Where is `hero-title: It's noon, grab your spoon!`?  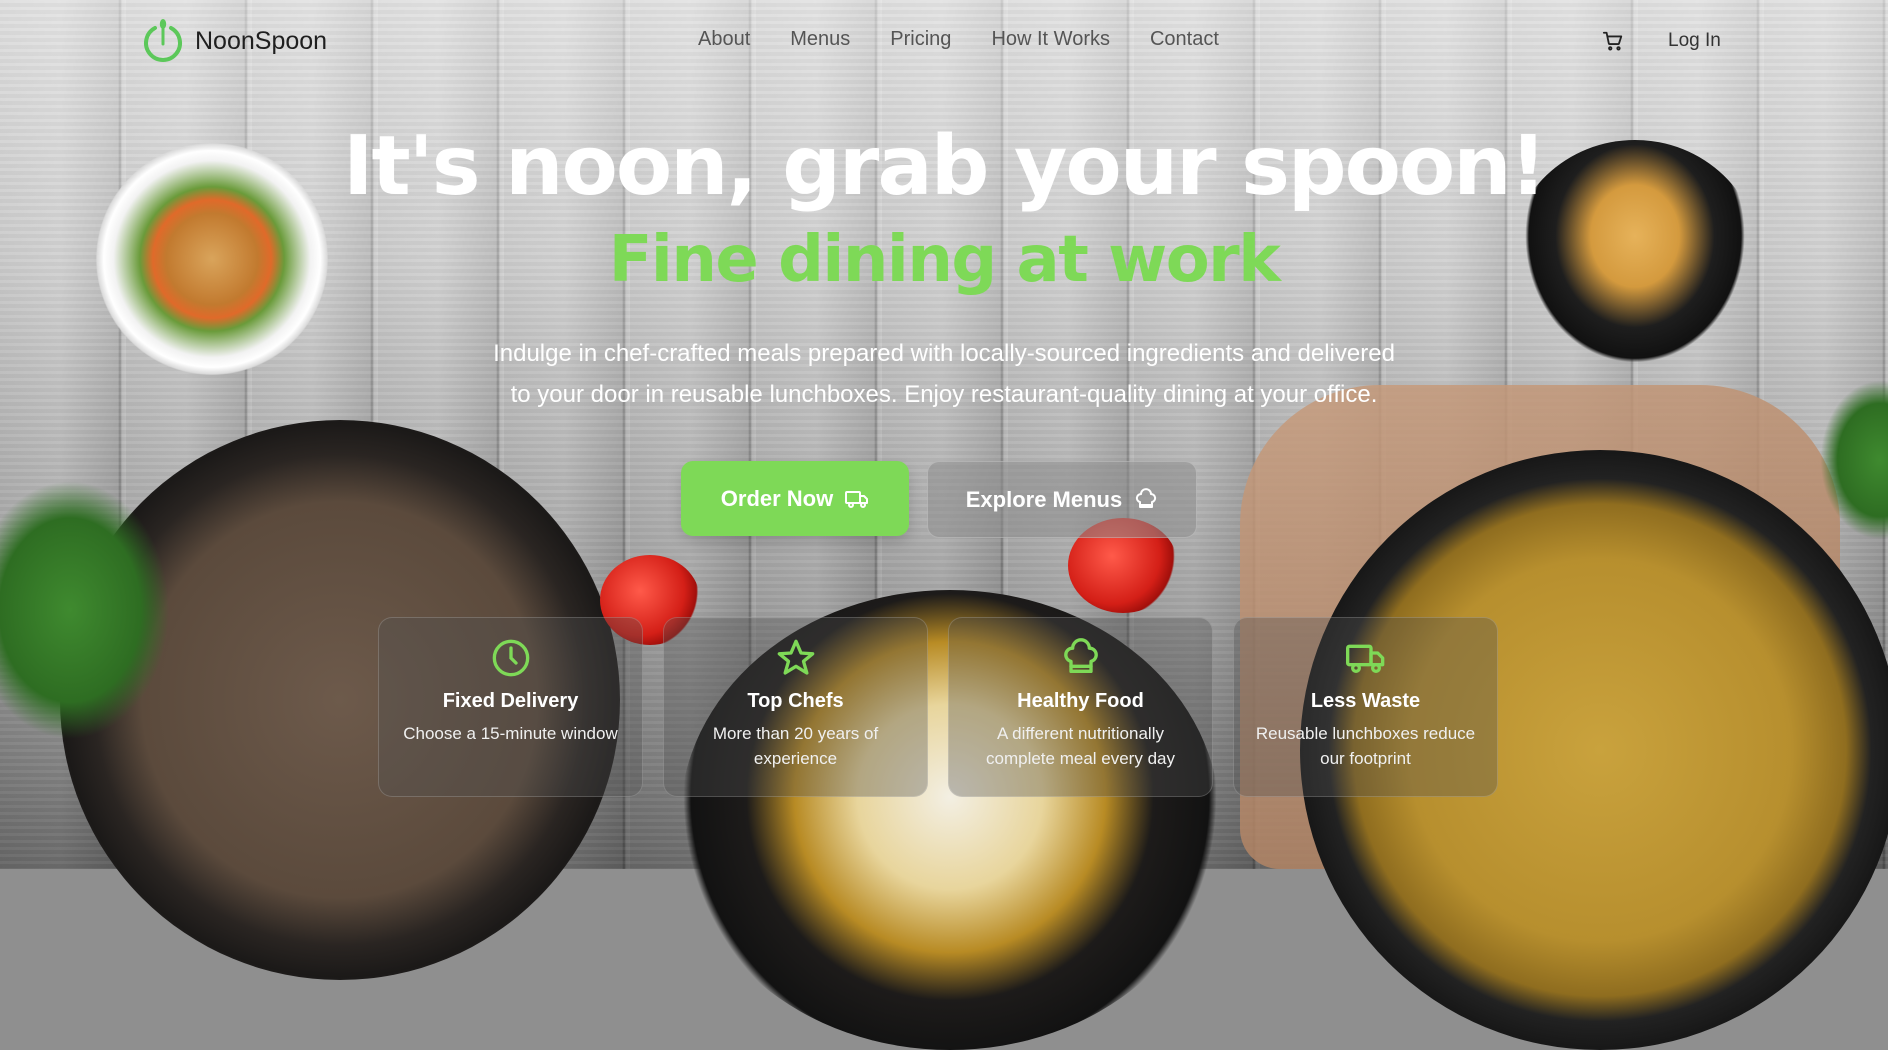
hero-title: It's noon, grab your spoon! is located at coordinates (944, 166).